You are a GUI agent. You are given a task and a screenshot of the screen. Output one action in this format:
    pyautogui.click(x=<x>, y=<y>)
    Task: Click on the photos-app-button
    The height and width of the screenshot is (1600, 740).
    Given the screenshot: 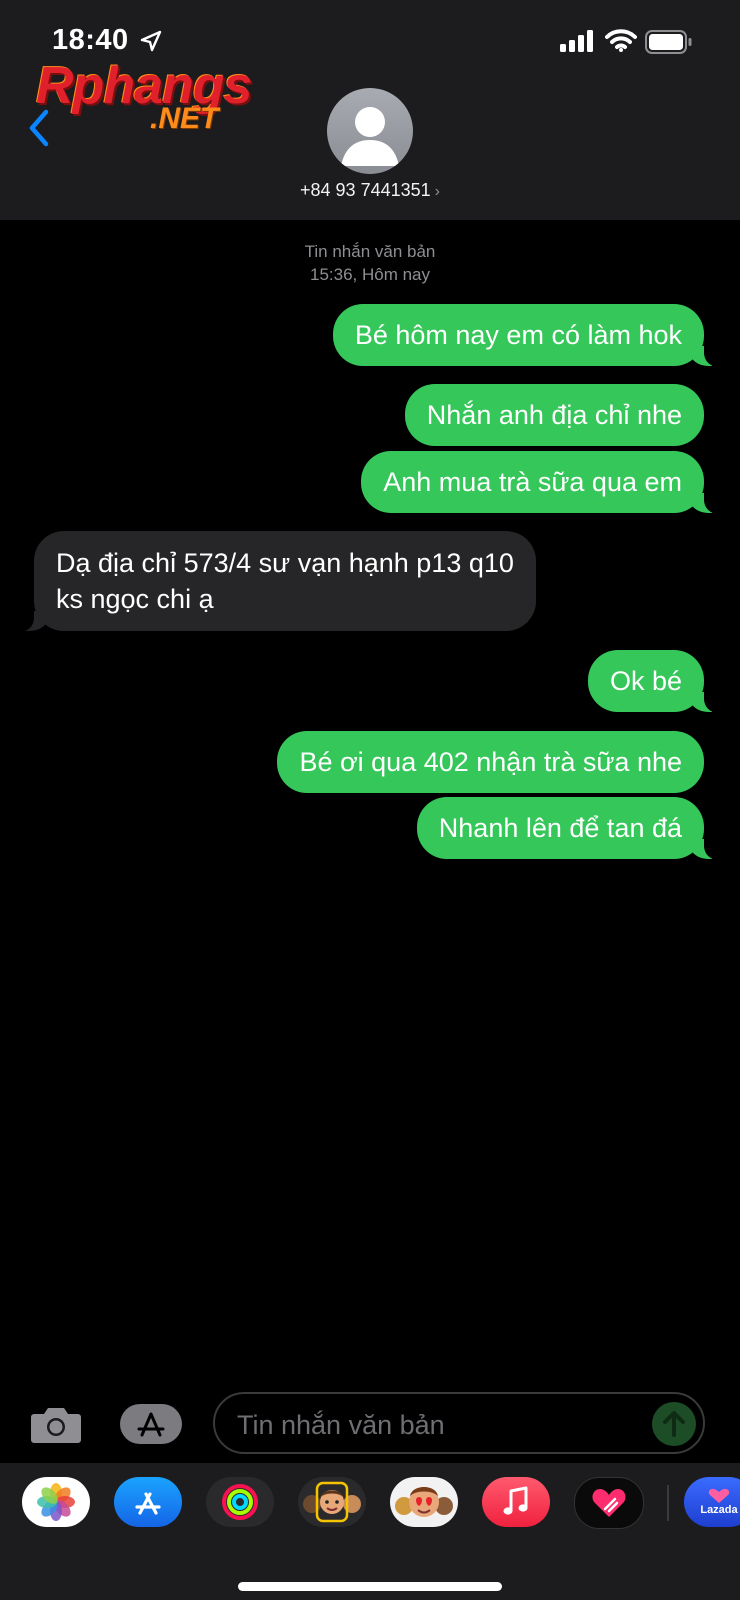 What is the action you would take?
    pyautogui.click(x=56, y=1502)
    